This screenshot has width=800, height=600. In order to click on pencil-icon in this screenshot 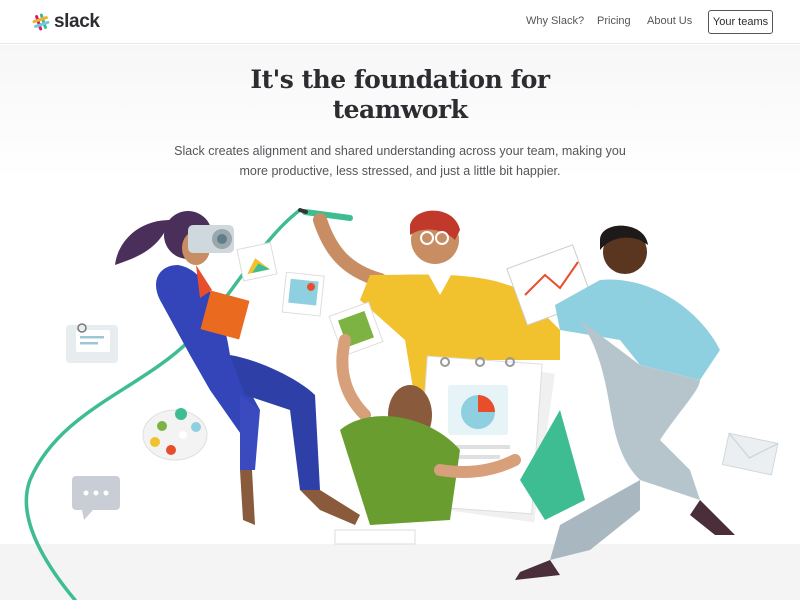, I will do `click(327, 215)`.